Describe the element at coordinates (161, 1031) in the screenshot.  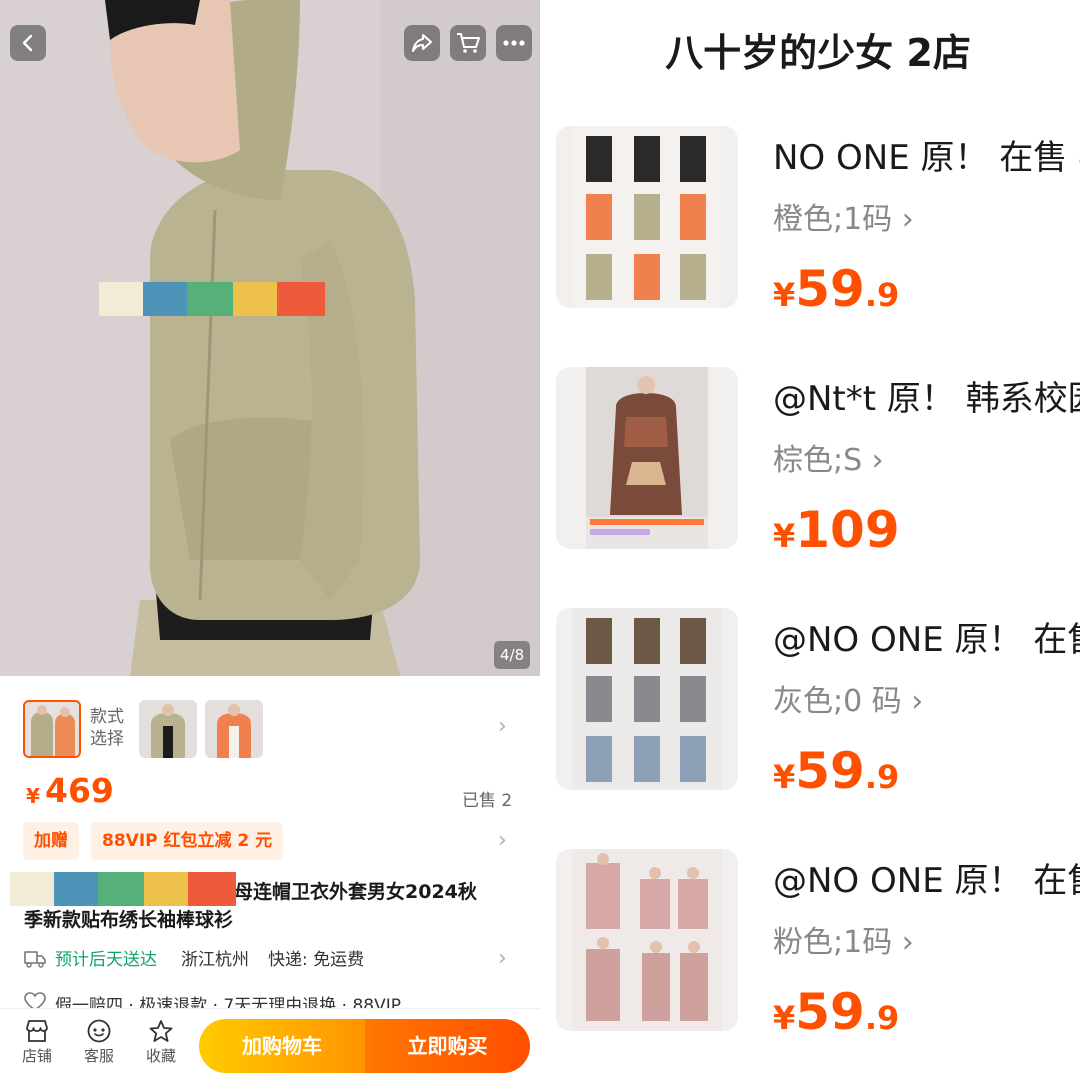
I see `star-icon` at that location.